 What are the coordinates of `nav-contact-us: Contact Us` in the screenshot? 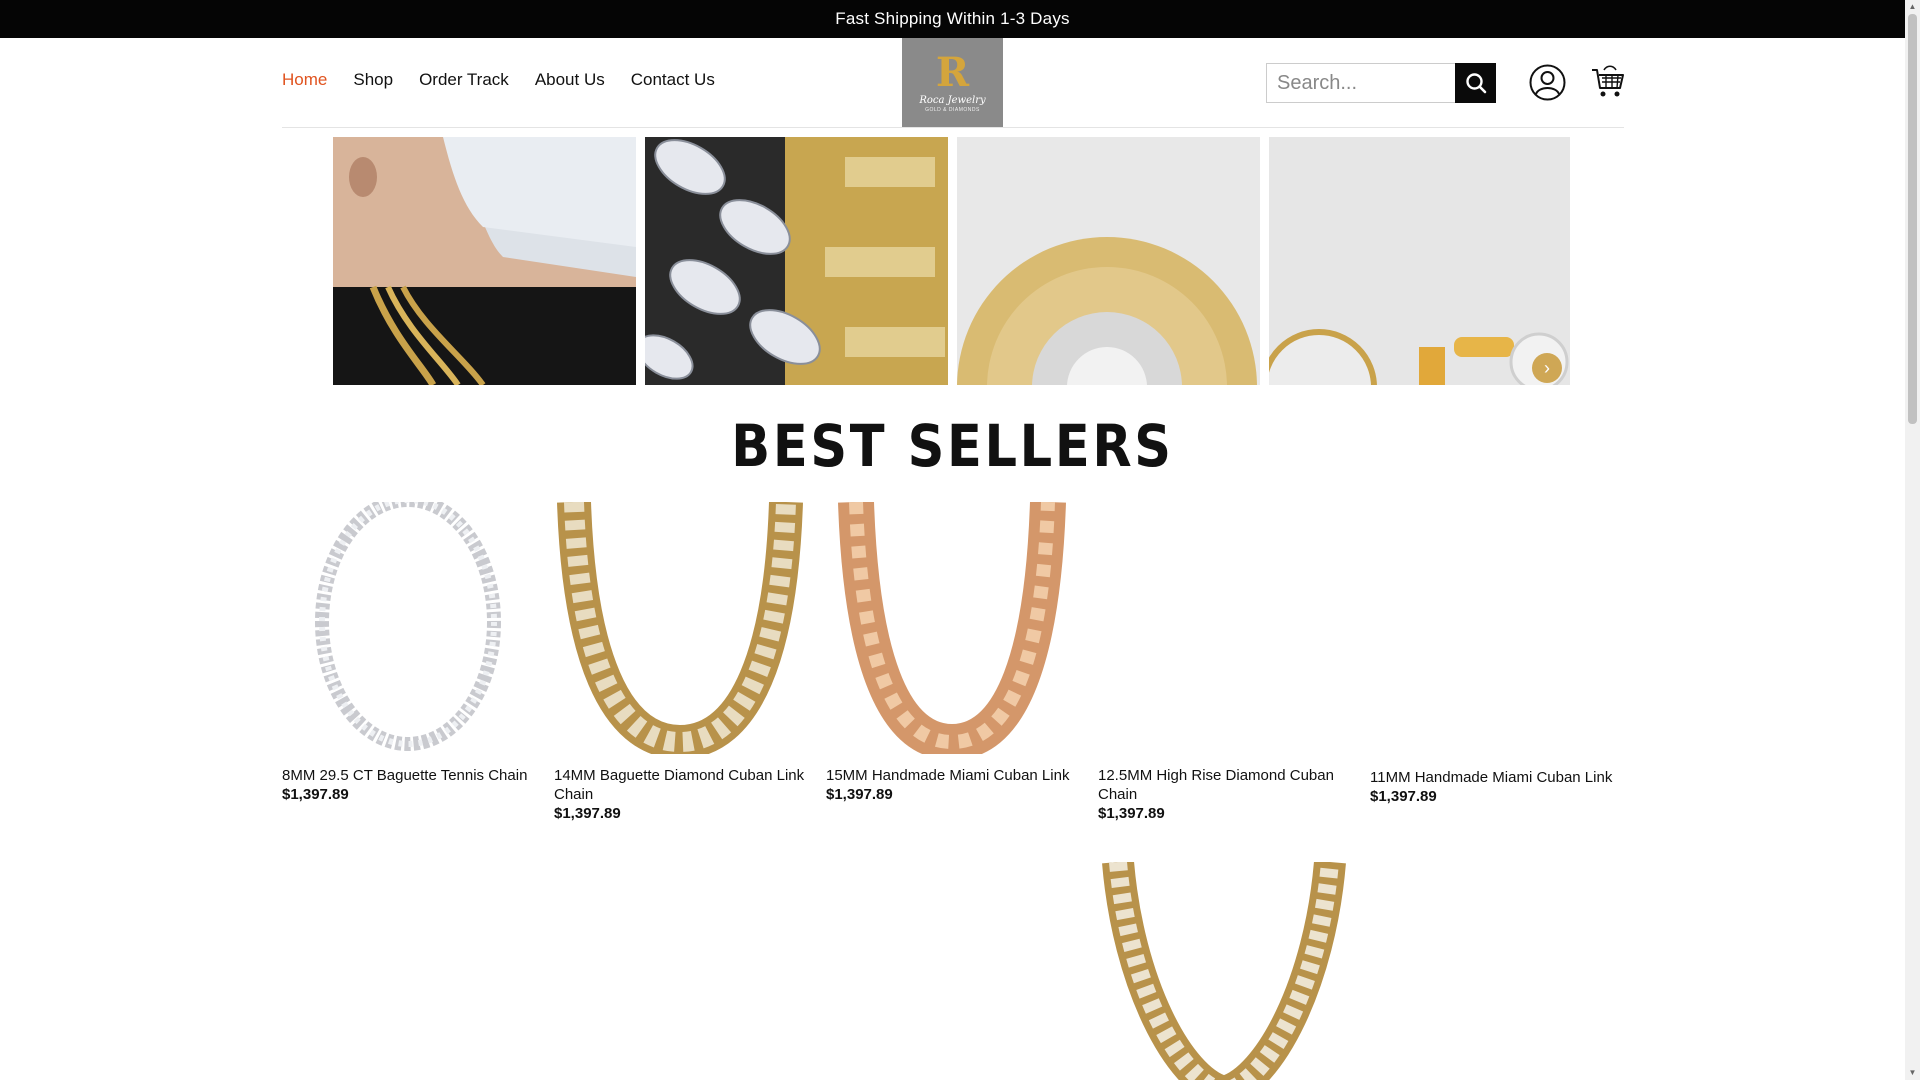 It's located at (673, 80).